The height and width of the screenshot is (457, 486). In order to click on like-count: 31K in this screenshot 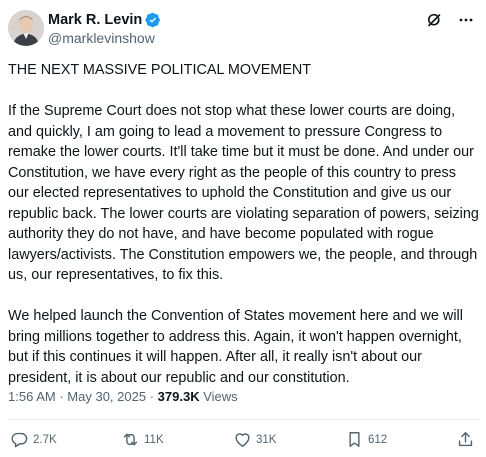, I will do `click(266, 439)`.